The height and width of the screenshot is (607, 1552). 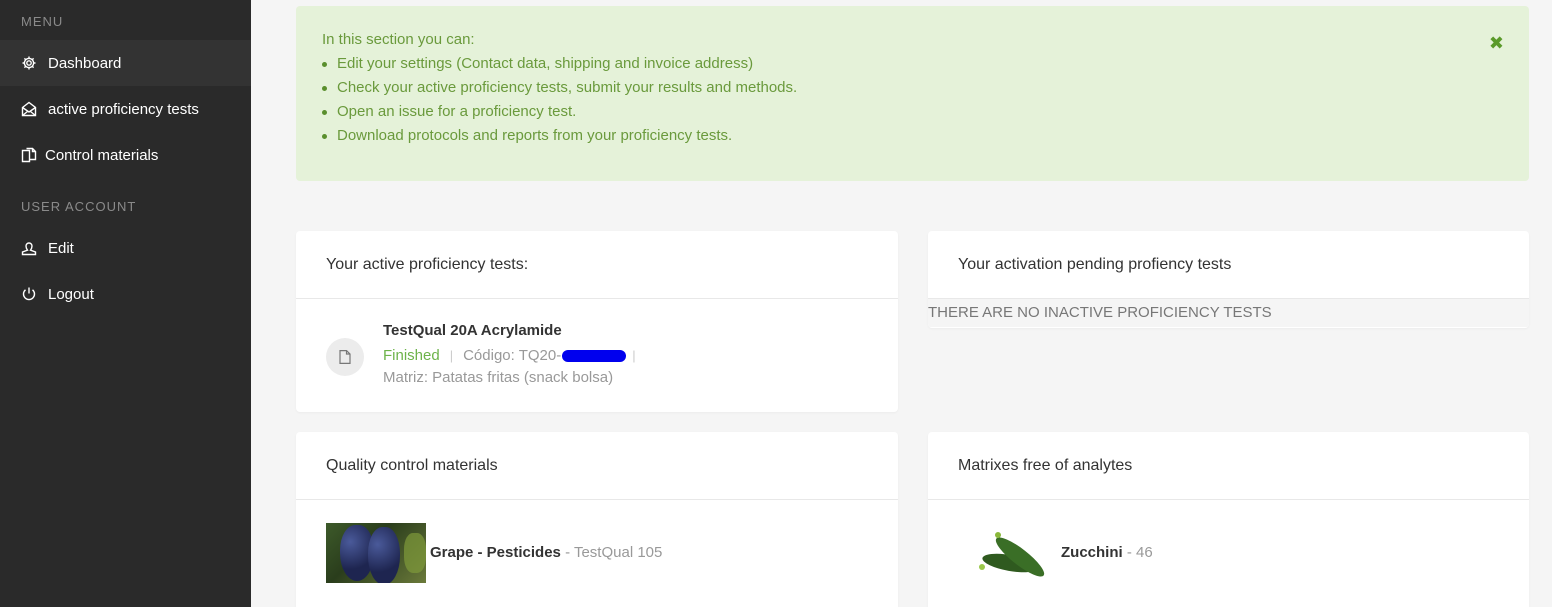 What do you see at coordinates (1092, 552) in the screenshot?
I see `product-name: Zucchini` at bounding box center [1092, 552].